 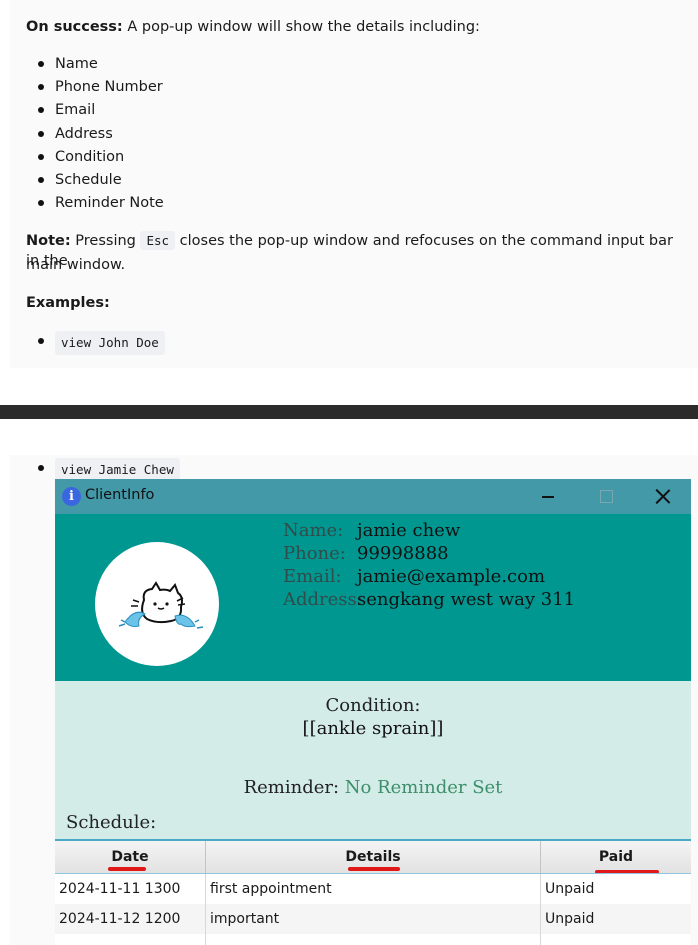 I want to click on minimize-button, so click(x=548, y=496).